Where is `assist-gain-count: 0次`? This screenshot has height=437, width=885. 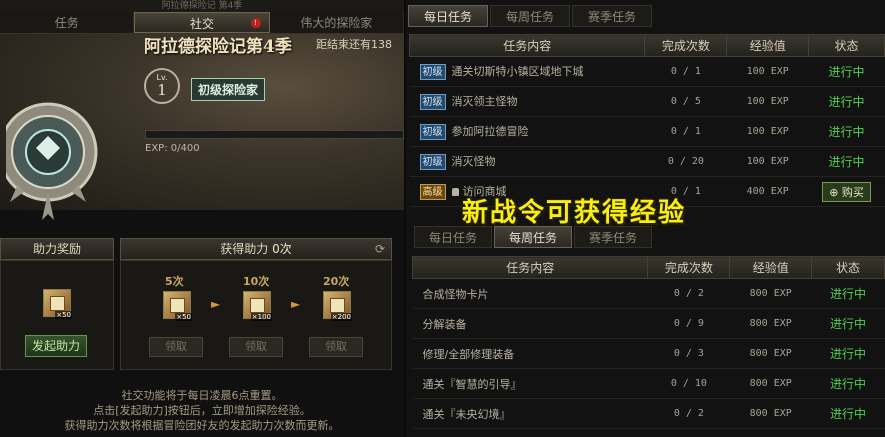
assist-gain-count: 0次 is located at coordinates (282, 249).